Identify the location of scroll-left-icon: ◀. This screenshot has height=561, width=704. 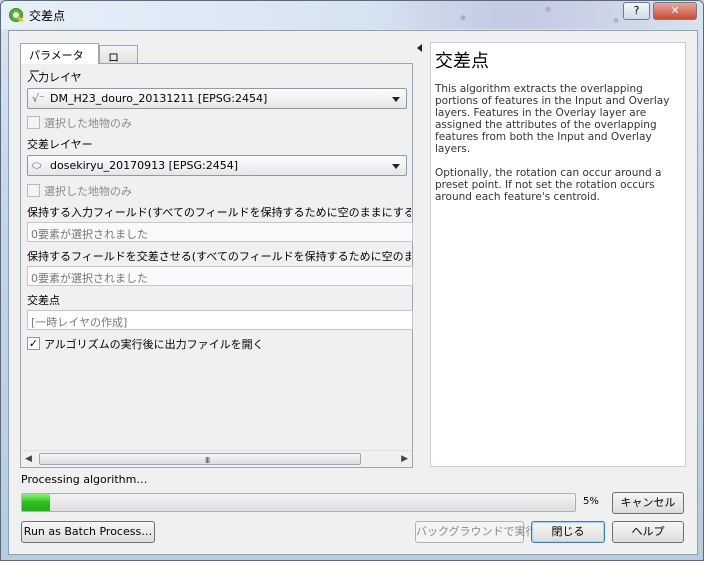
(28, 459).